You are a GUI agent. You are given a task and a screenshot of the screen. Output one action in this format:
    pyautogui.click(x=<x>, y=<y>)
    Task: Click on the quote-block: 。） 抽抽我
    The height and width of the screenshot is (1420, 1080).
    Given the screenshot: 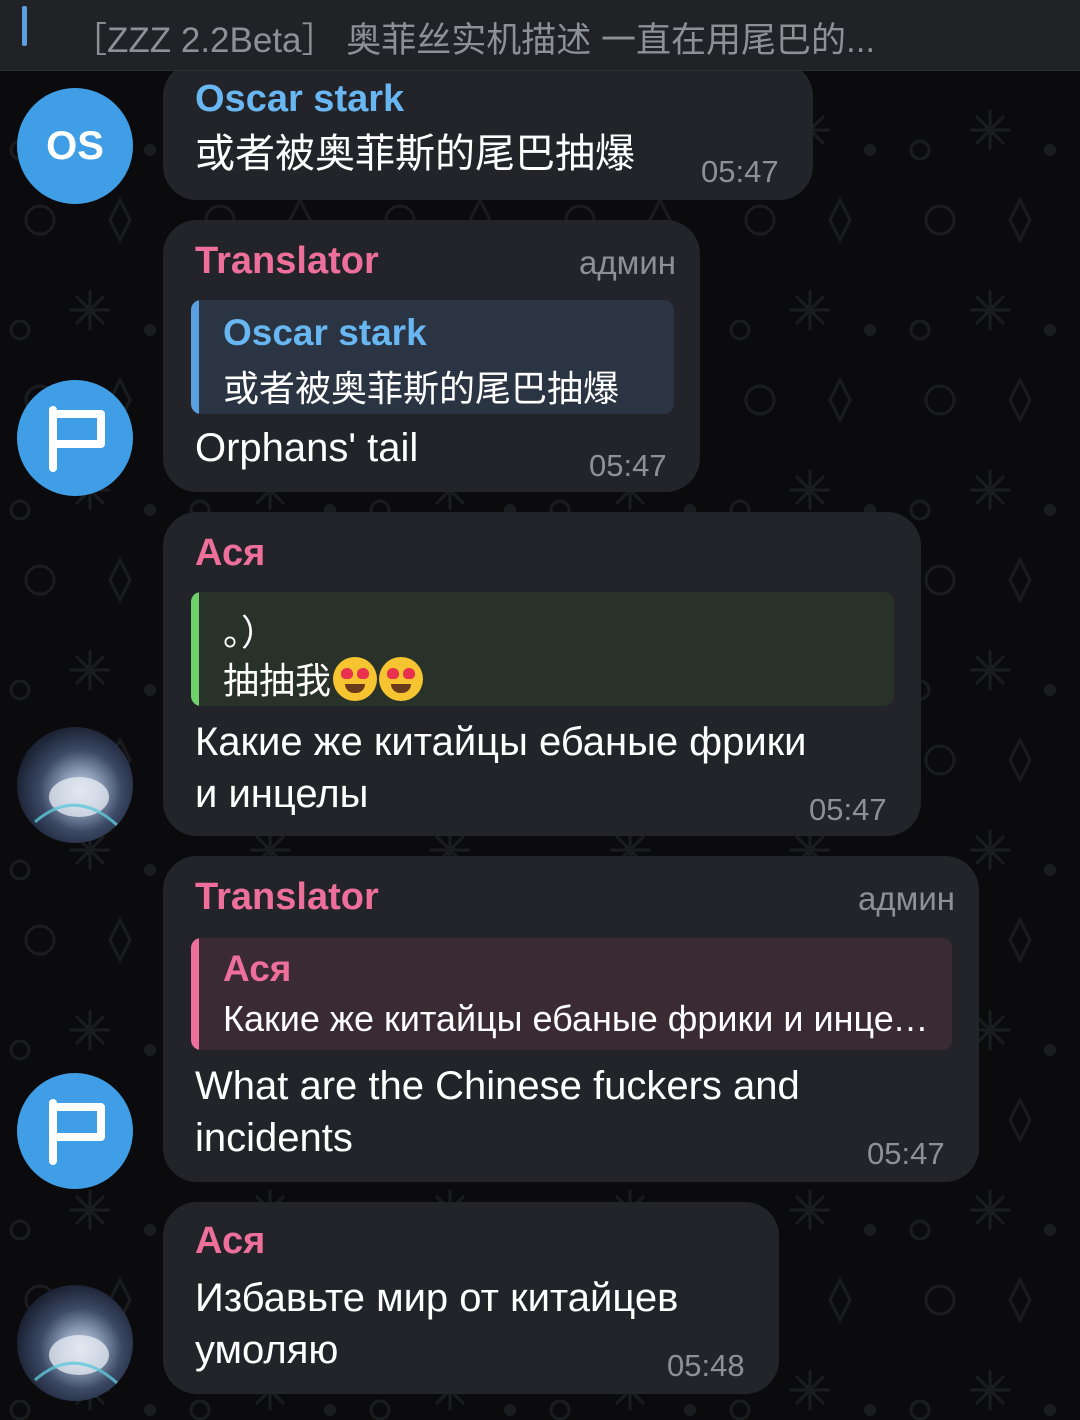 What is the action you would take?
    pyautogui.click(x=542, y=649)
    